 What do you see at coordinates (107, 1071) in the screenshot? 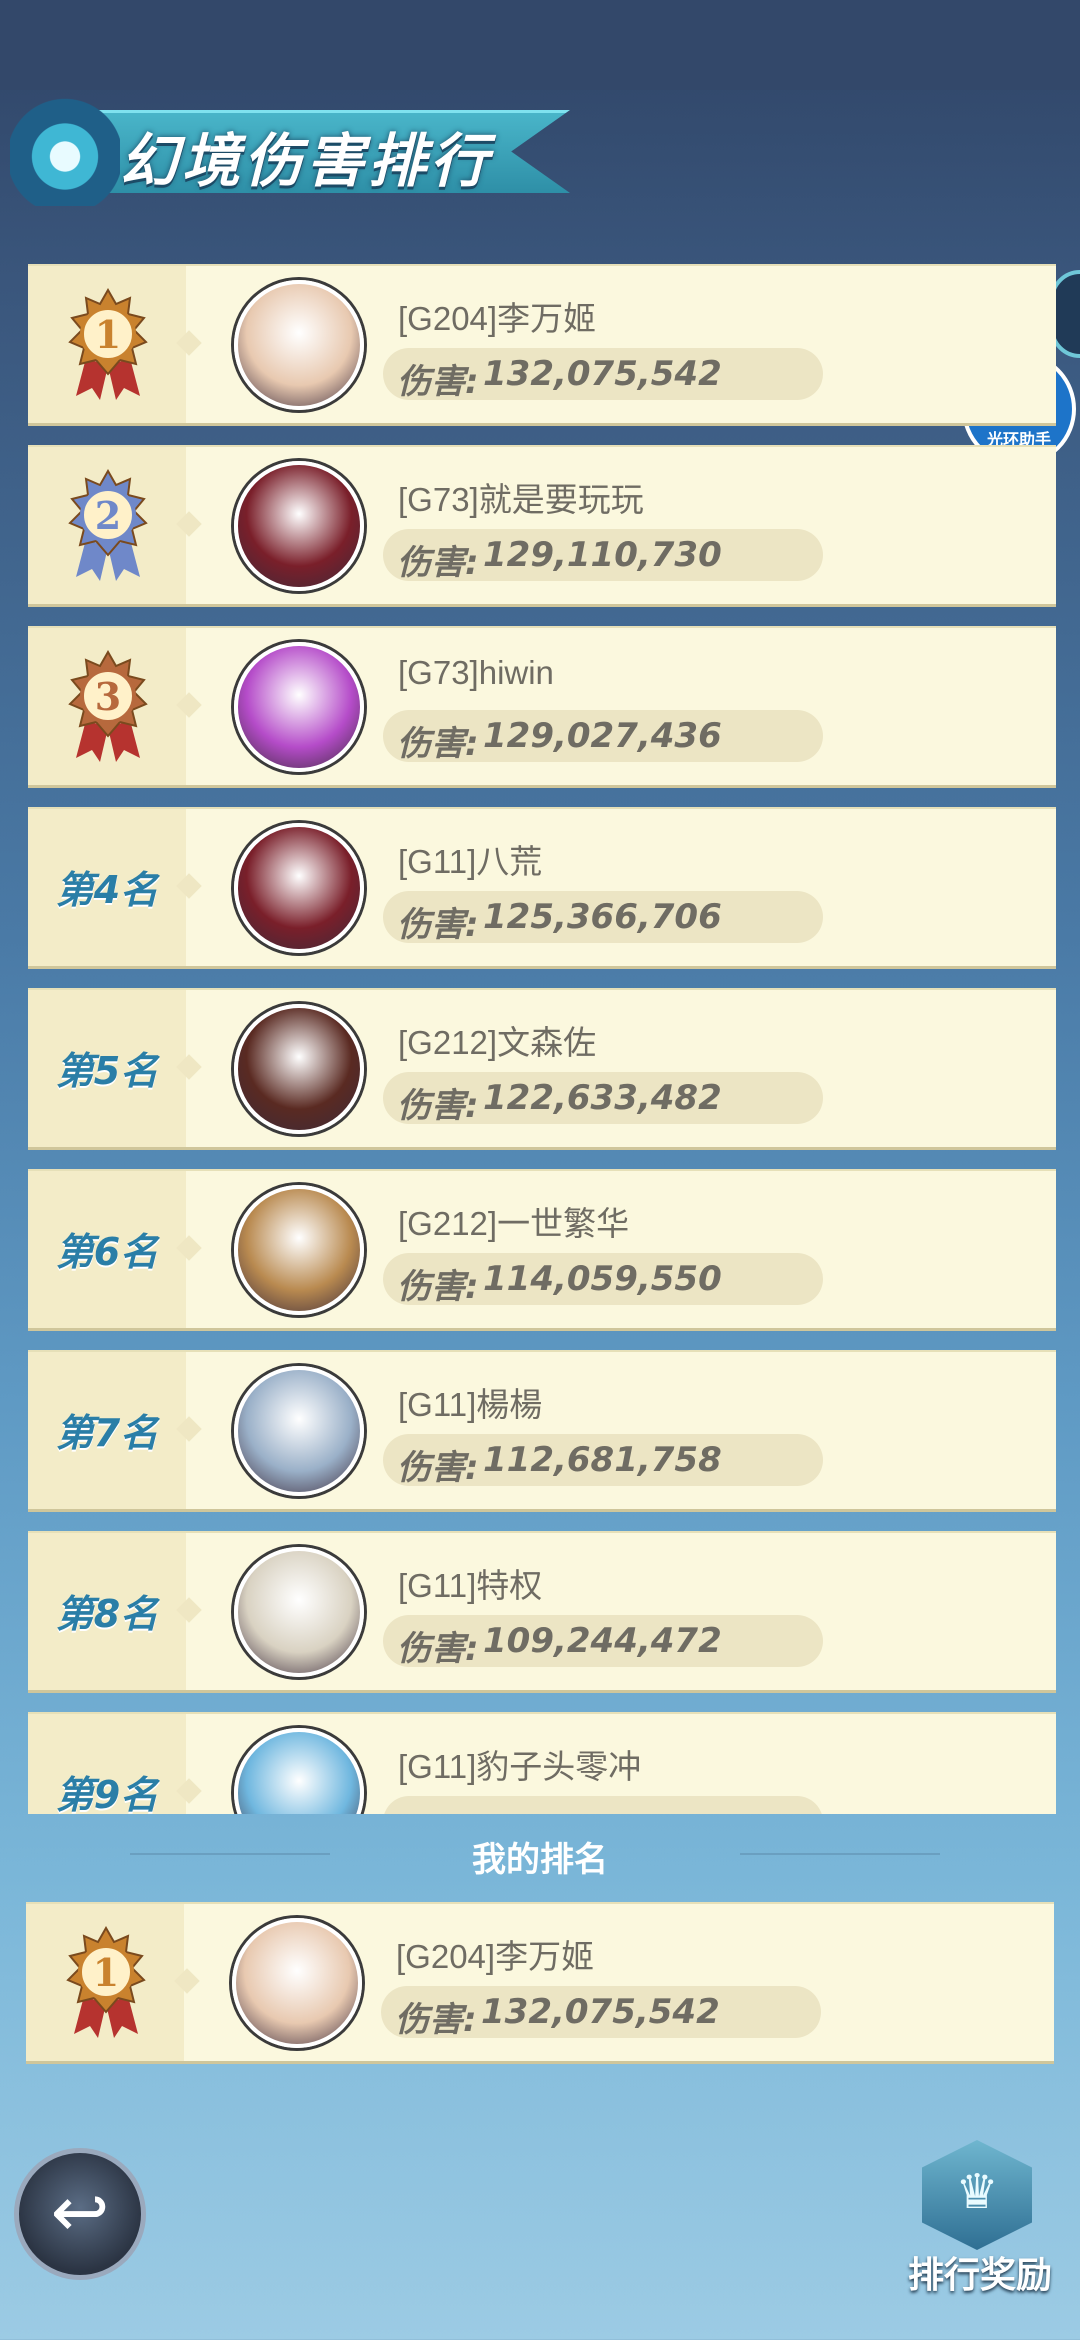
I see `rank-label: 第5名` at bounding box center [107, 1071].